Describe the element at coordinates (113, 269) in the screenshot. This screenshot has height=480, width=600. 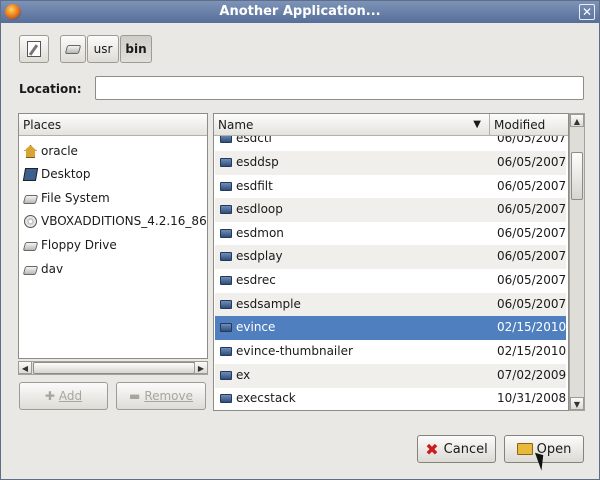
I see `place-dav: dav` at that location.